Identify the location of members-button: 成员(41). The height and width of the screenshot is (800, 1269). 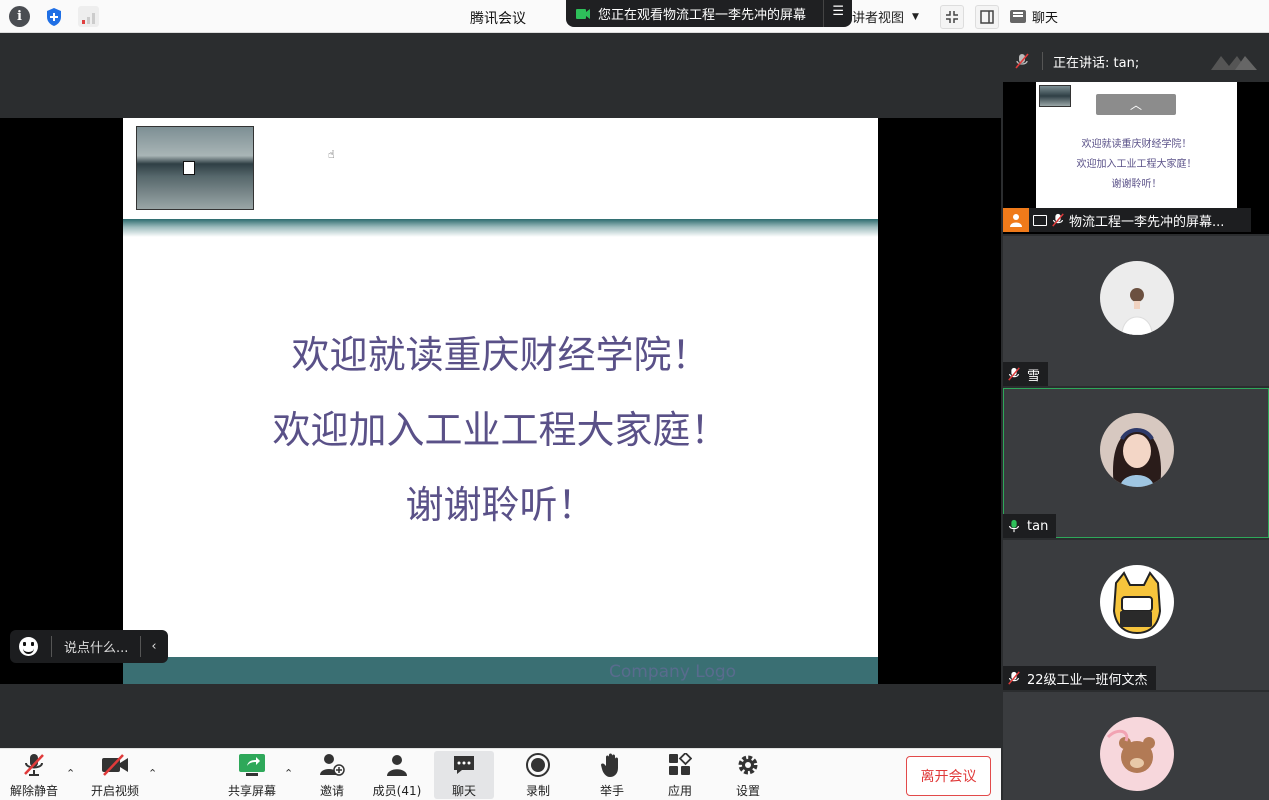
(397, 775).